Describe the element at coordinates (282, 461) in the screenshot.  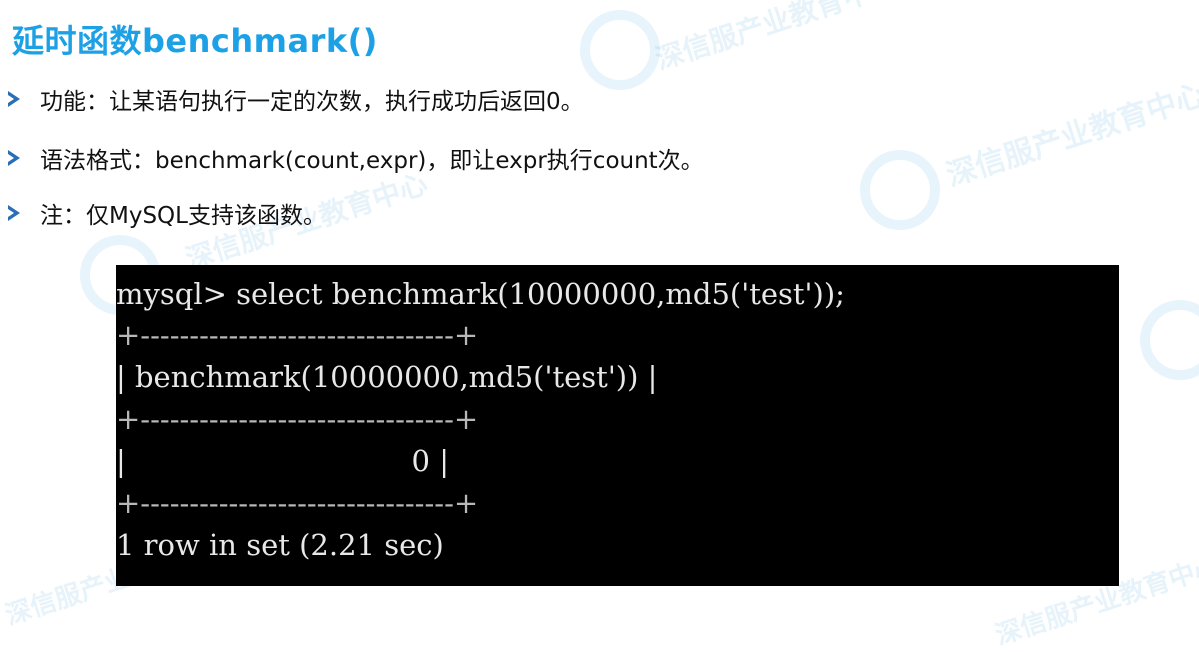
I see `terminal-table-value: | 0 |` at that location.